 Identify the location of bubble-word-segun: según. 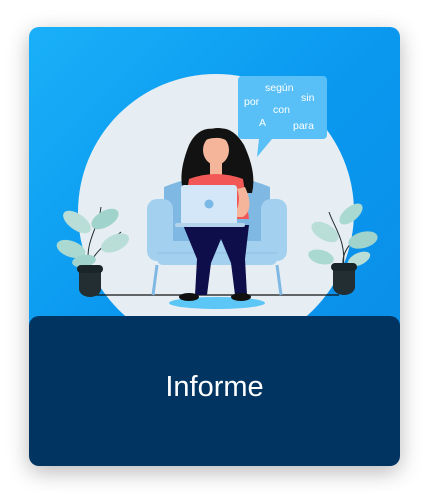
(279, 88).